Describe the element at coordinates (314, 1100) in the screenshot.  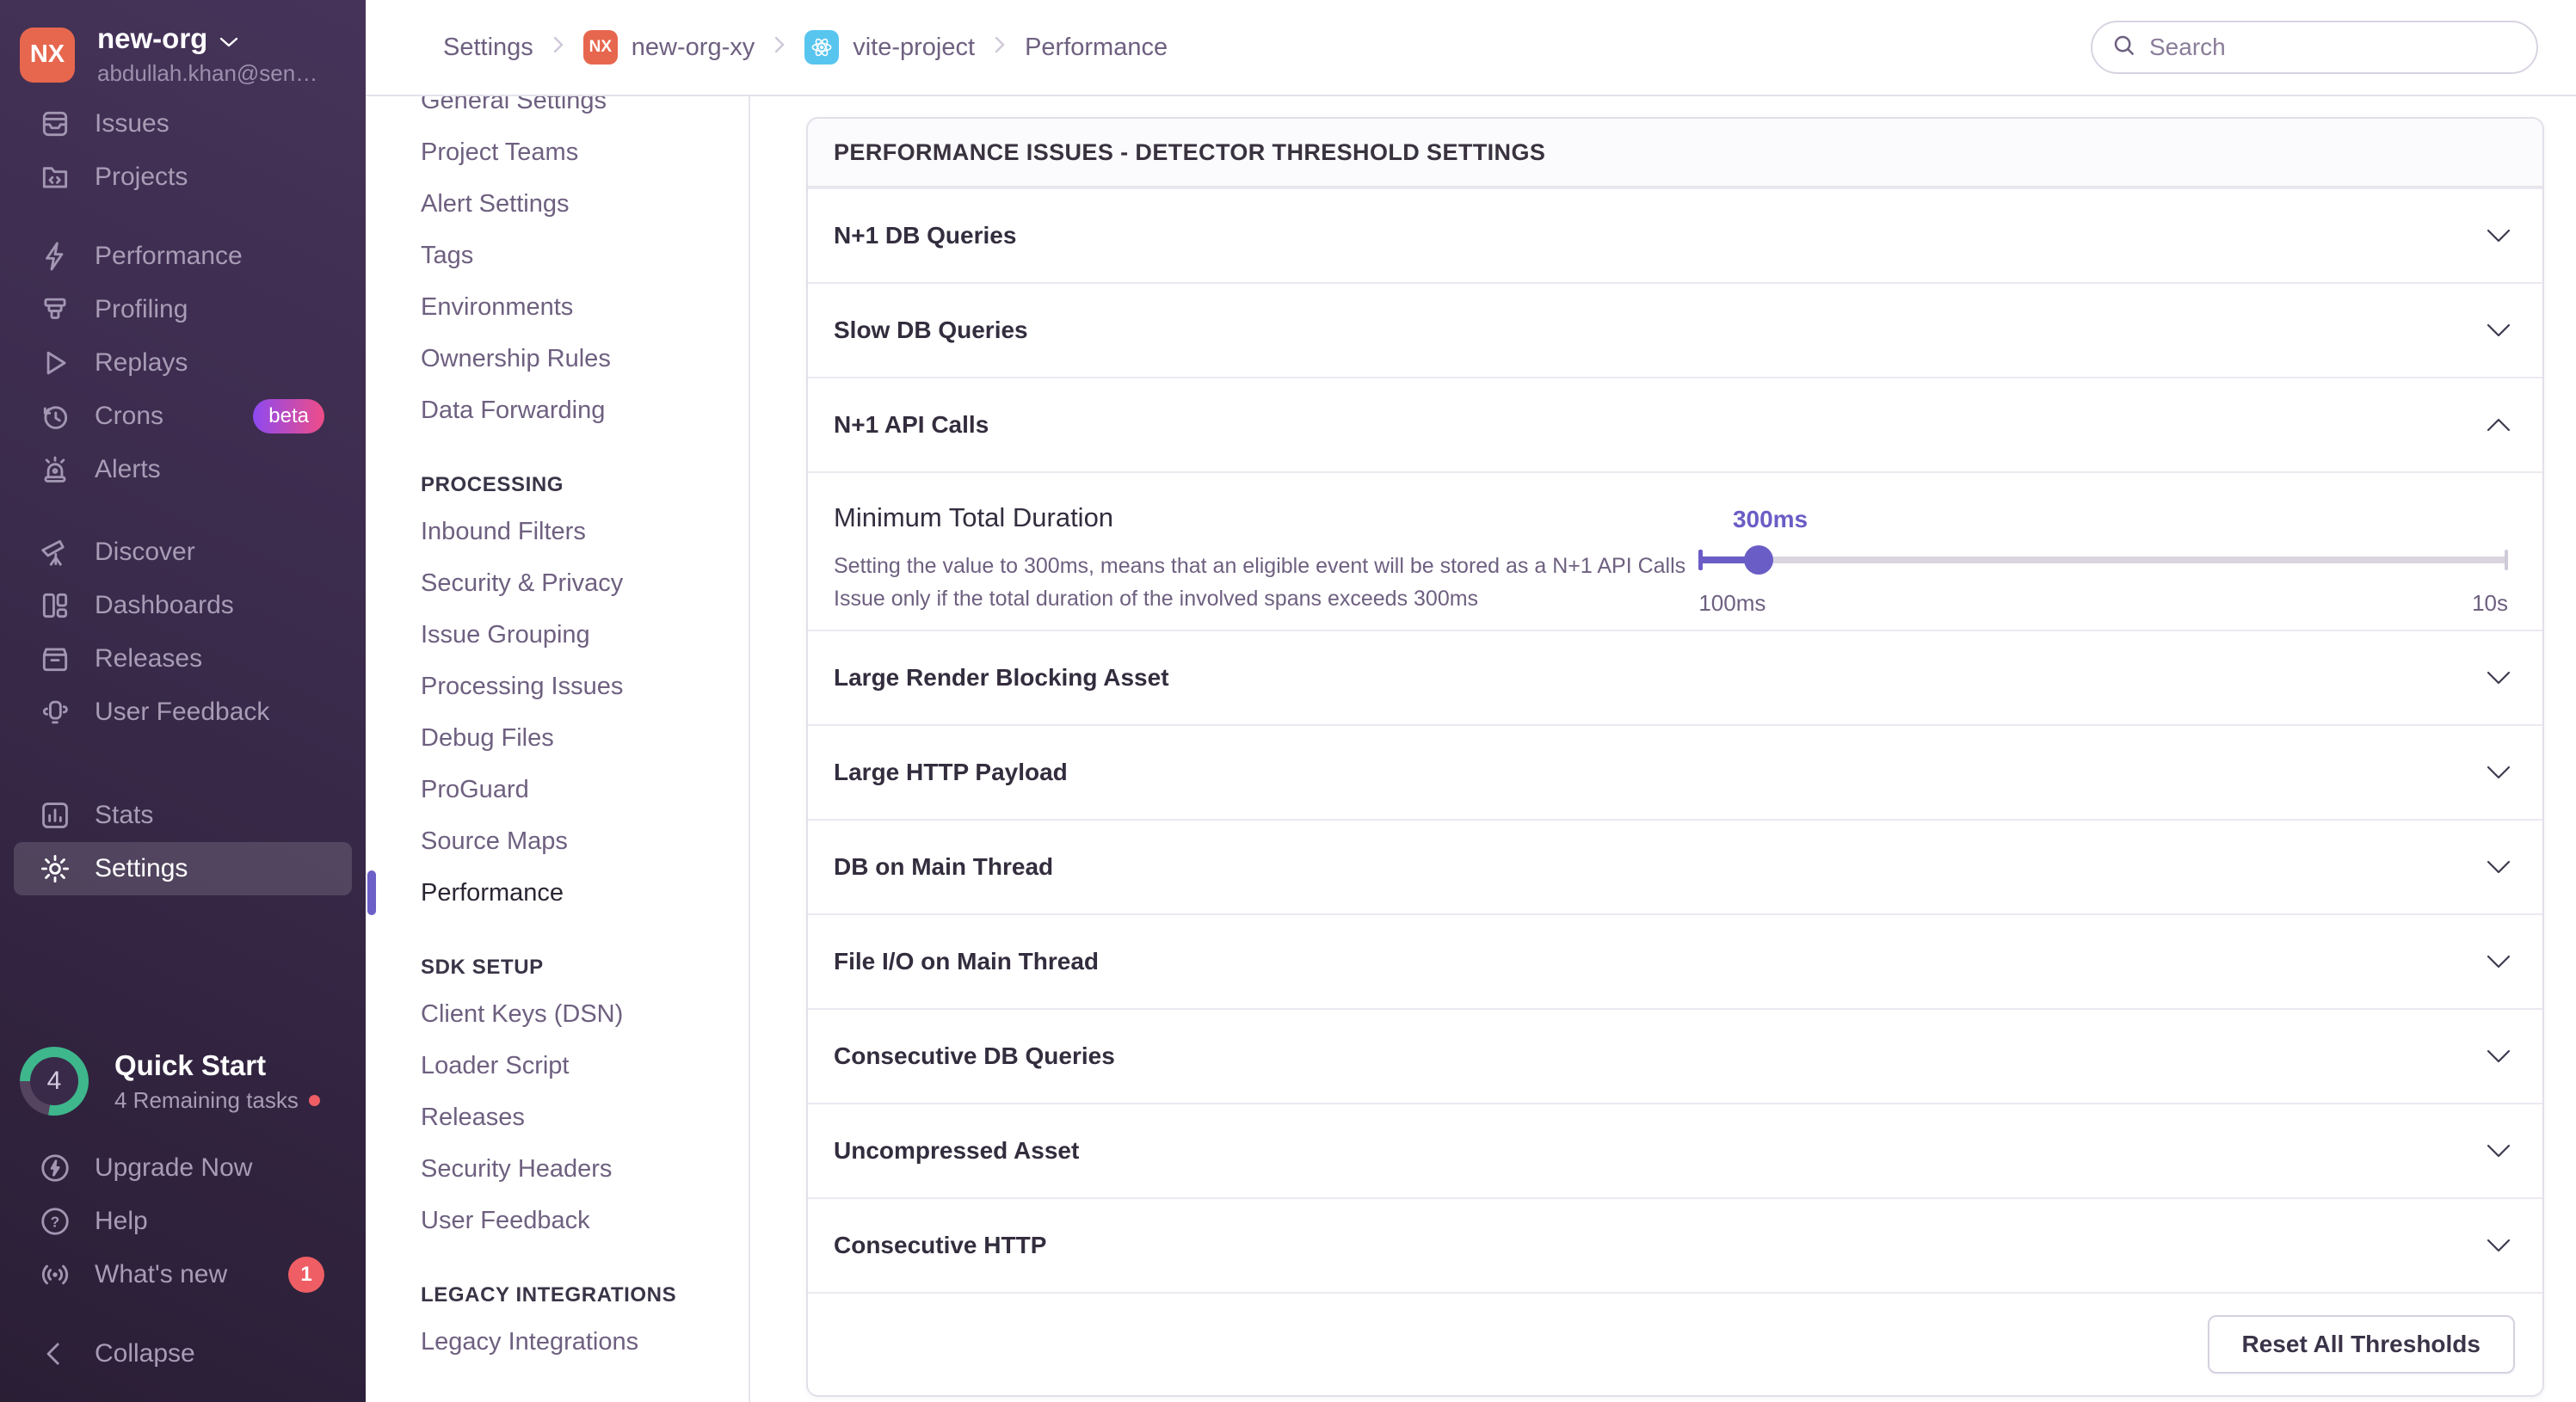
I see `notification-dot` at that location.